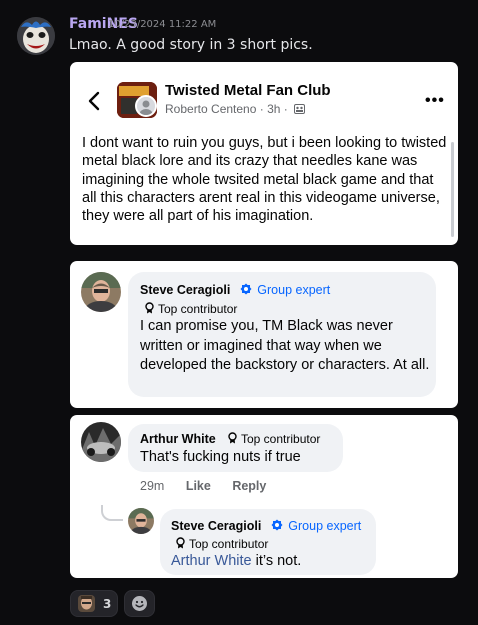  I want to click on reply-author-text: Steve Ceragioli, so click(216, 526).